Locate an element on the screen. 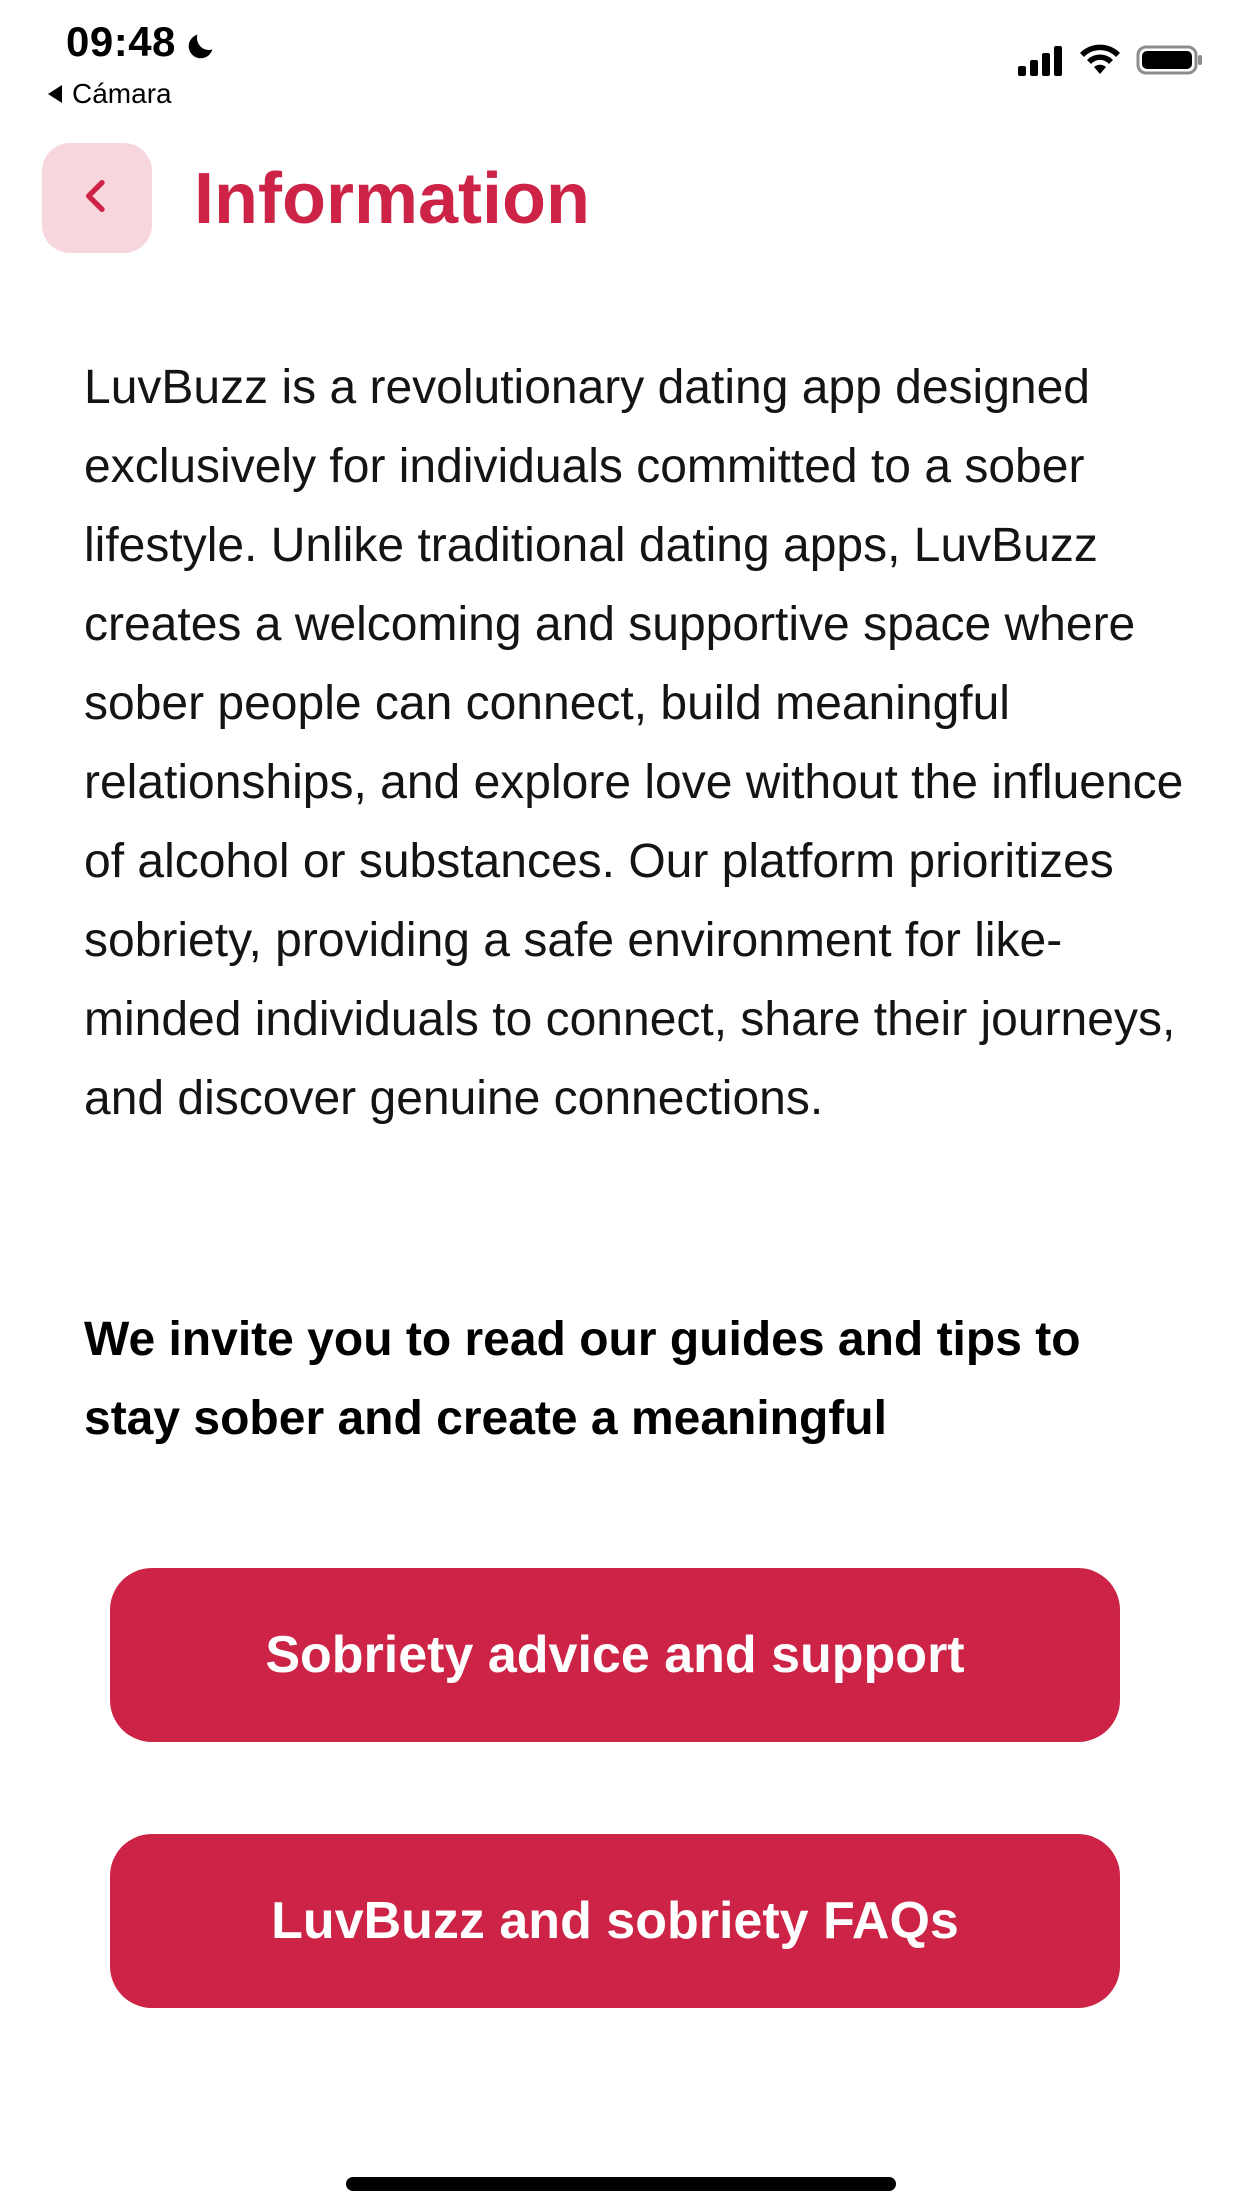  back-triangle-icon is located at coordinates (55, 94).